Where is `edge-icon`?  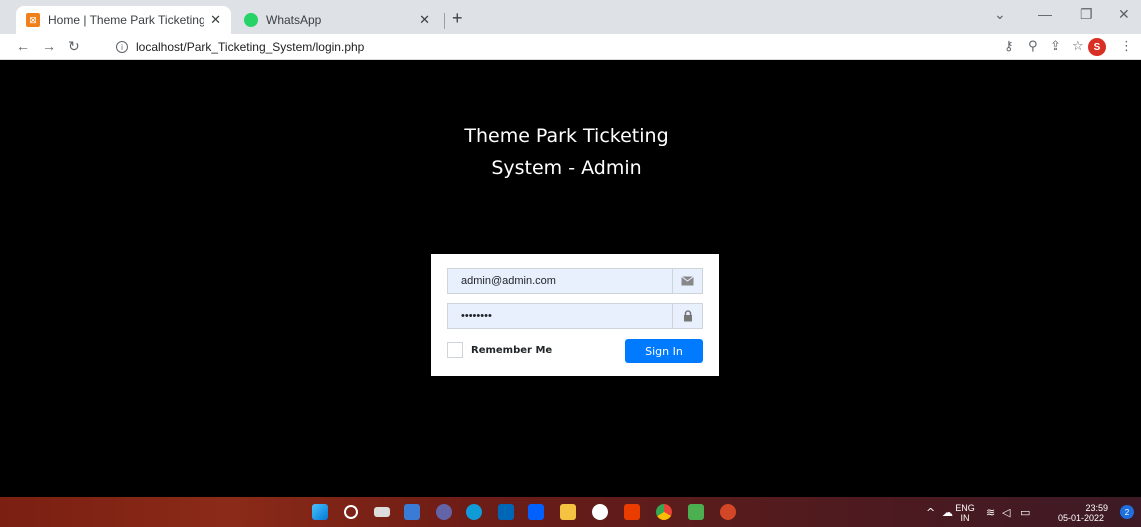 edge-icon is located at coordinates (474, 512).